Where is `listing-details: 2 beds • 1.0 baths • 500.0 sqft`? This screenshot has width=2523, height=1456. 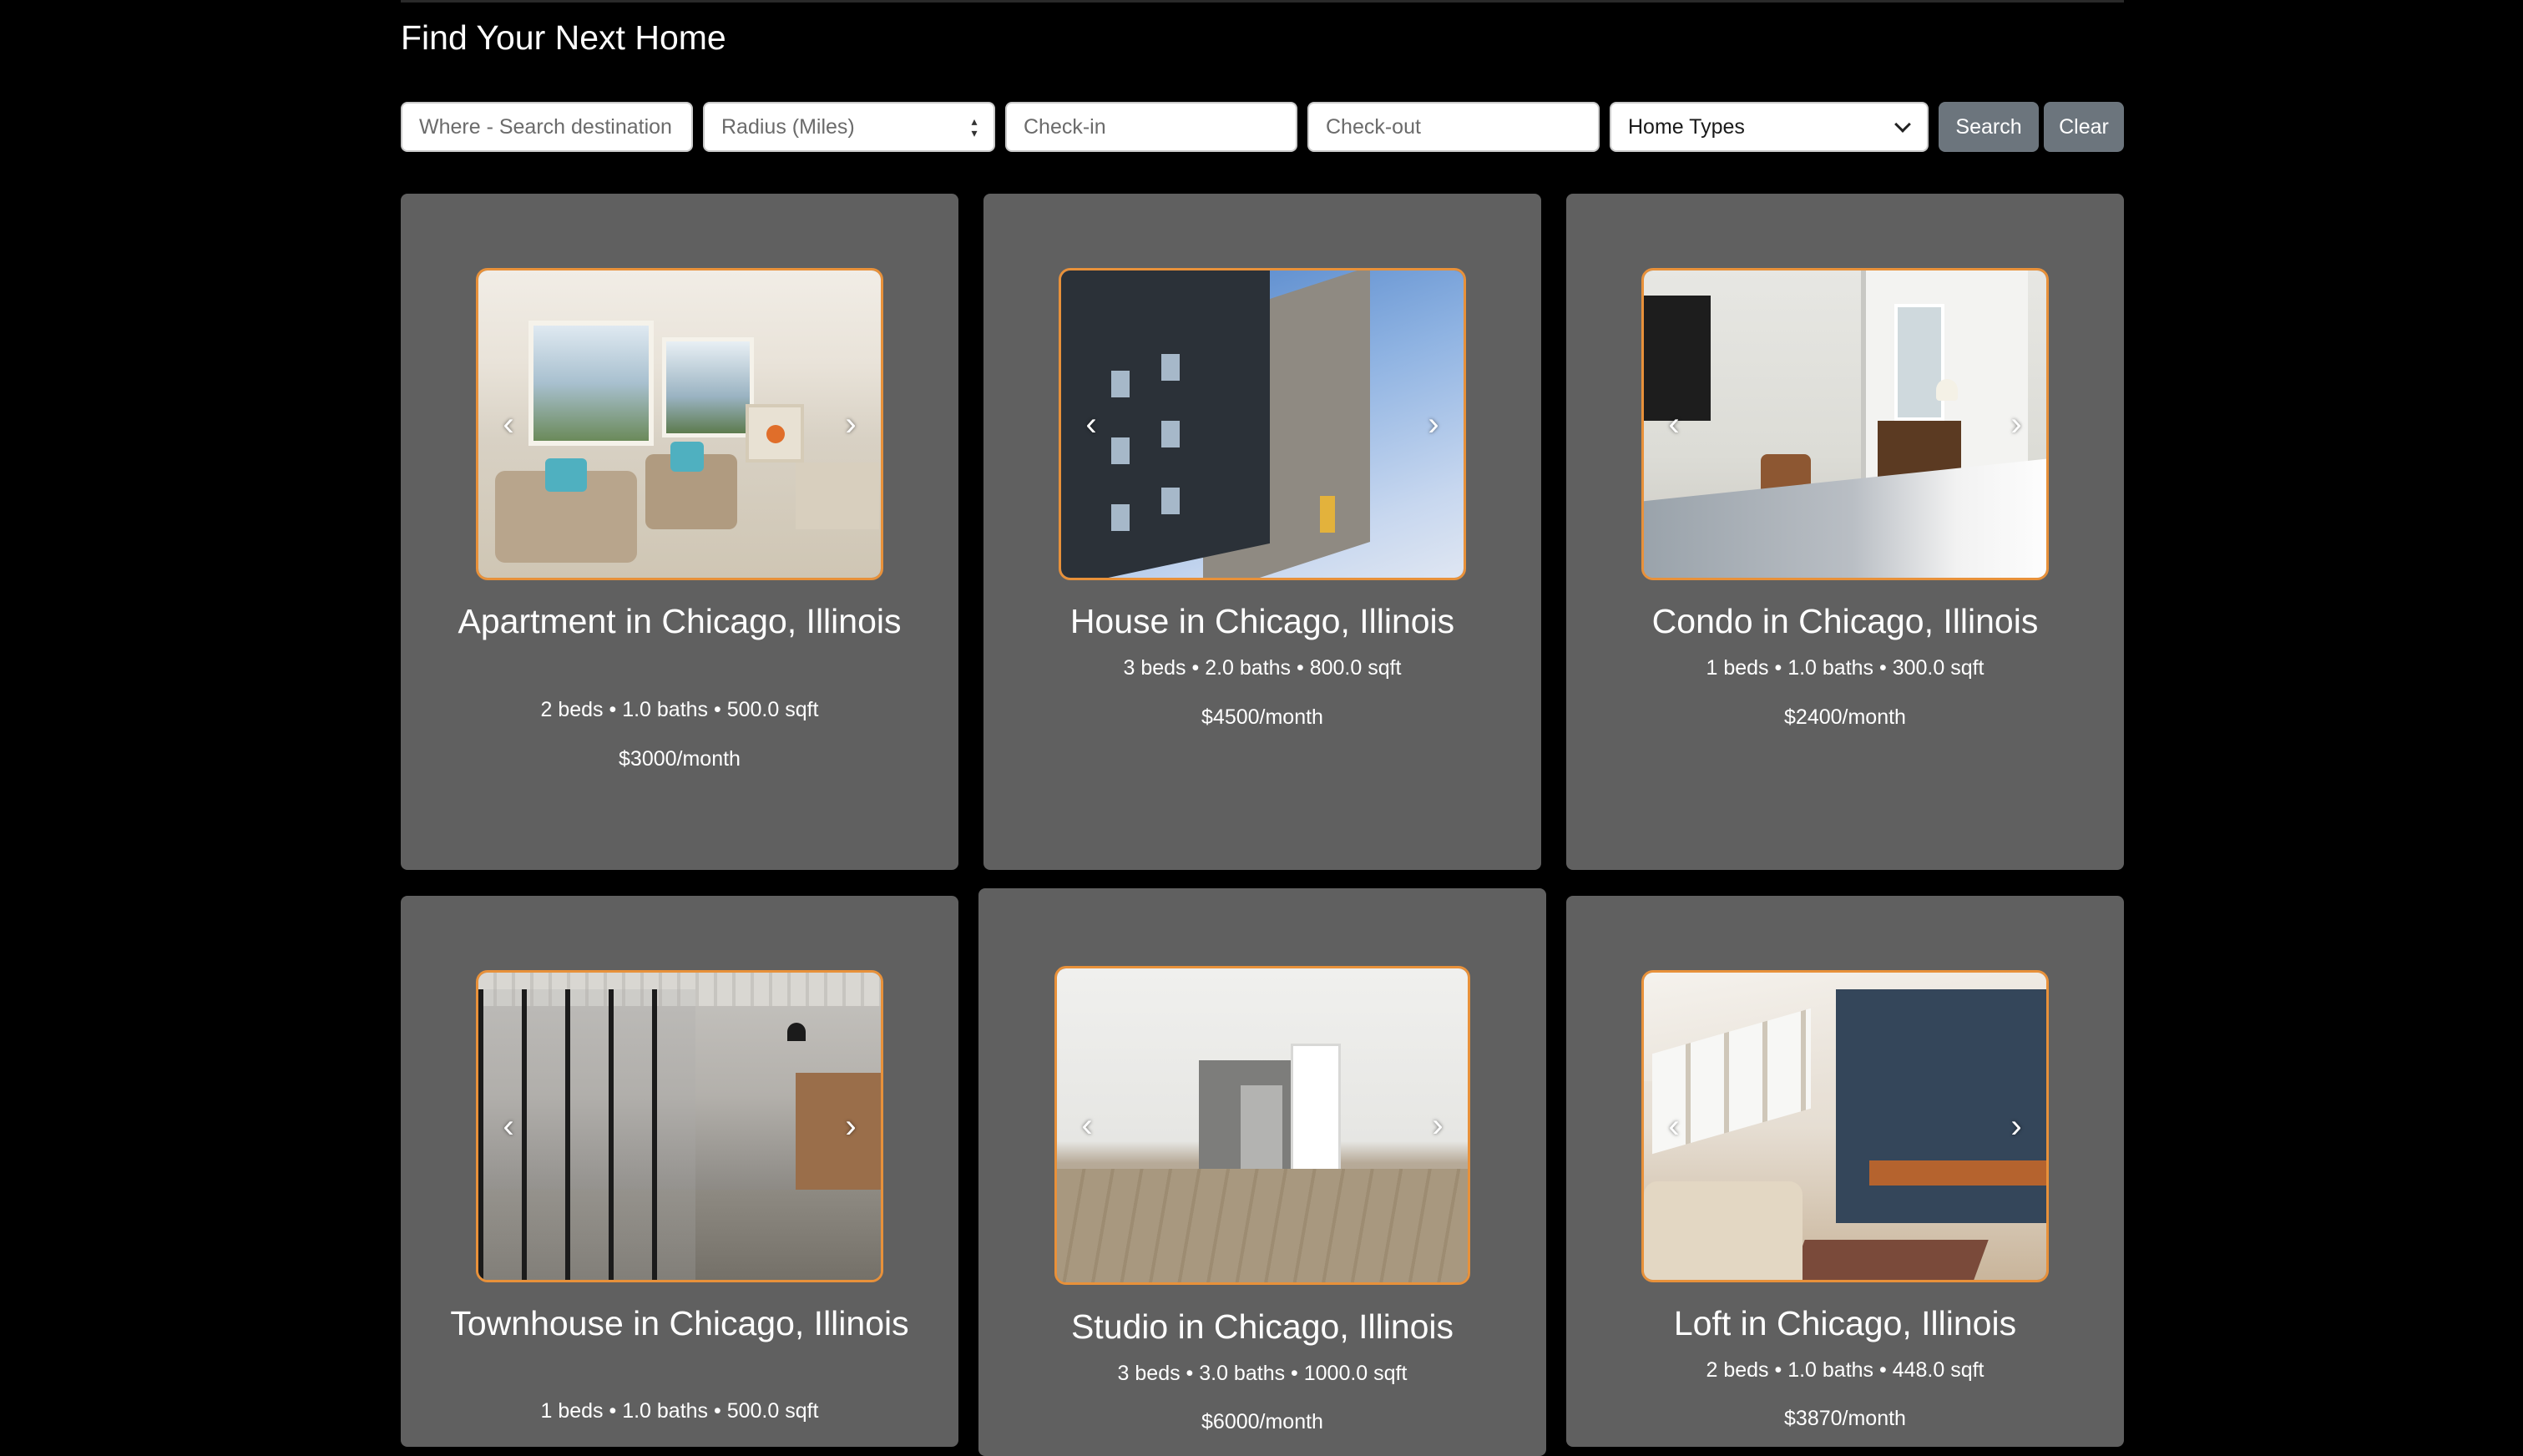 listing-details: 2 beds • 1.0 baths • 500.0 sqft is located at coordinates (679, 709).